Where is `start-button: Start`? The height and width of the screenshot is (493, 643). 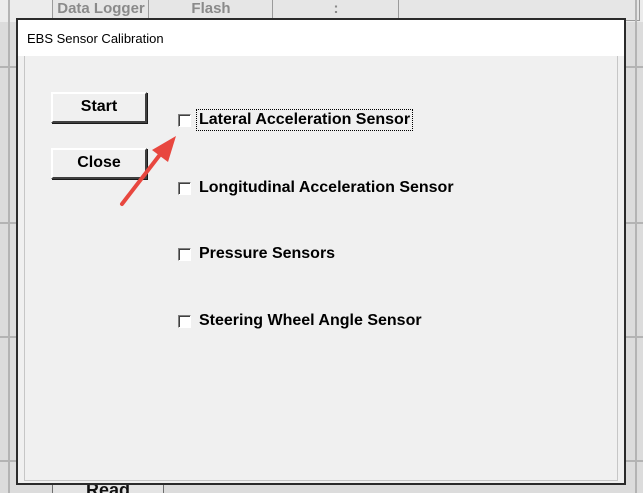
start-button: Start is located at coordinates (99, 107).